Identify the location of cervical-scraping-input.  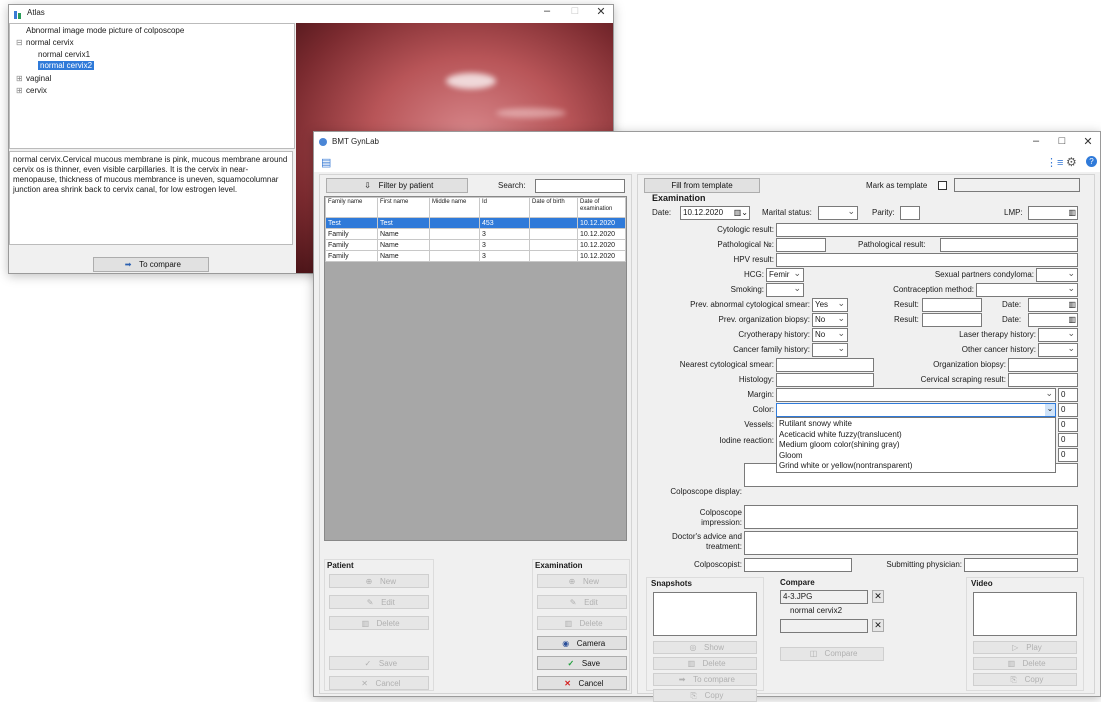
(1043, 380).